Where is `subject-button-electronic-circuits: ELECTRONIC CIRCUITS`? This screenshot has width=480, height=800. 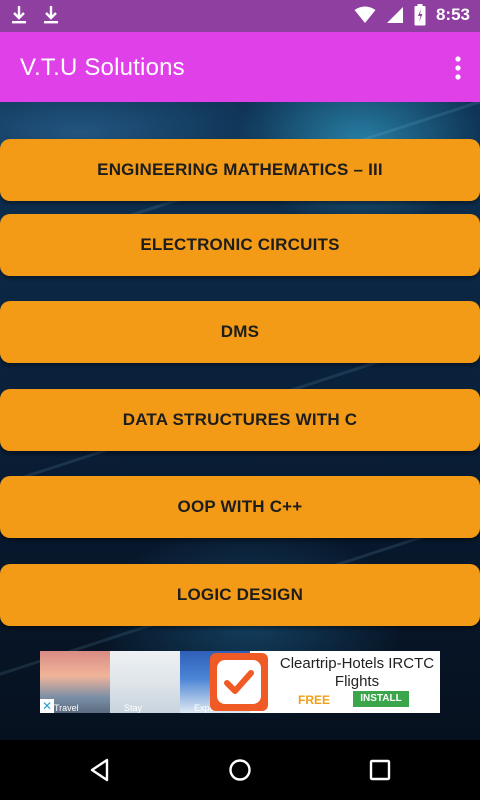 subject-button-electronic-circuits: ELECTRONIC CIRCUITS is located at coordinates (240, 245).